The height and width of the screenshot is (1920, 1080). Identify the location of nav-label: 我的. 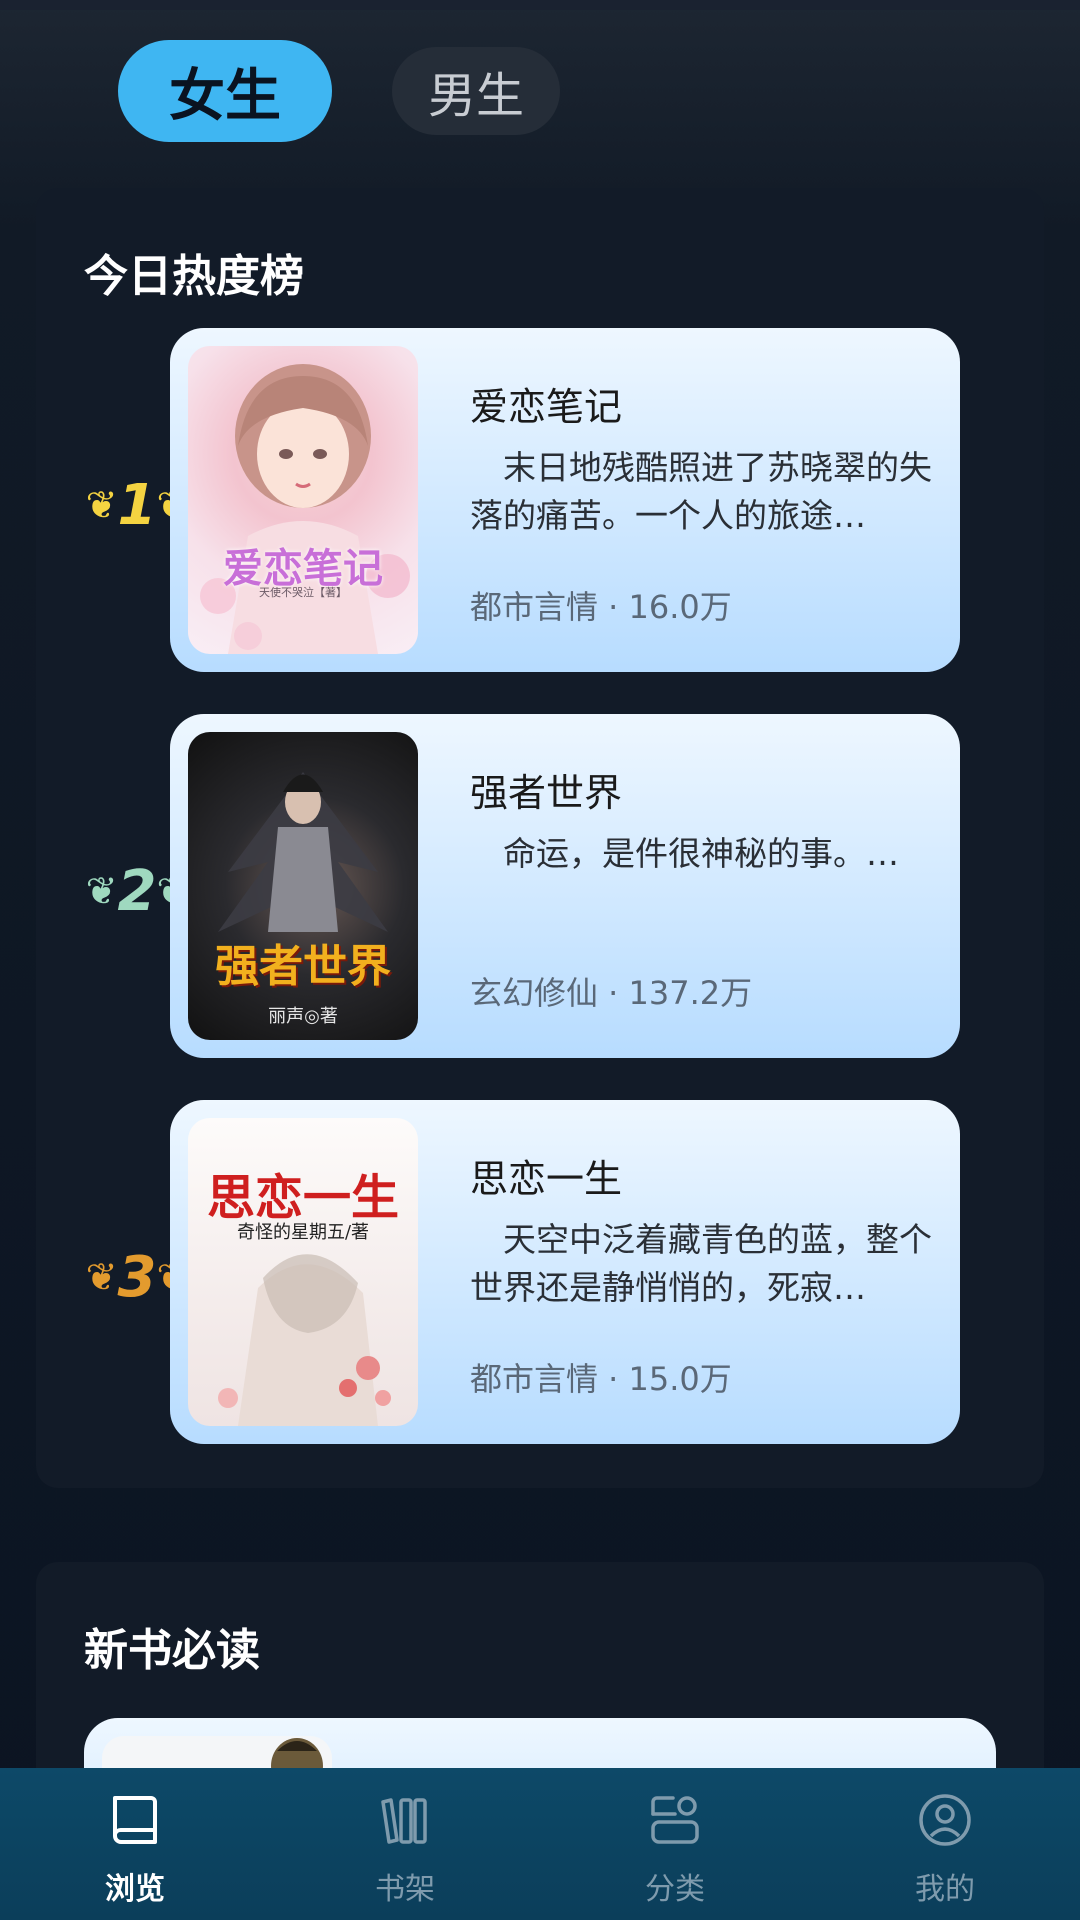
(945, 1889).